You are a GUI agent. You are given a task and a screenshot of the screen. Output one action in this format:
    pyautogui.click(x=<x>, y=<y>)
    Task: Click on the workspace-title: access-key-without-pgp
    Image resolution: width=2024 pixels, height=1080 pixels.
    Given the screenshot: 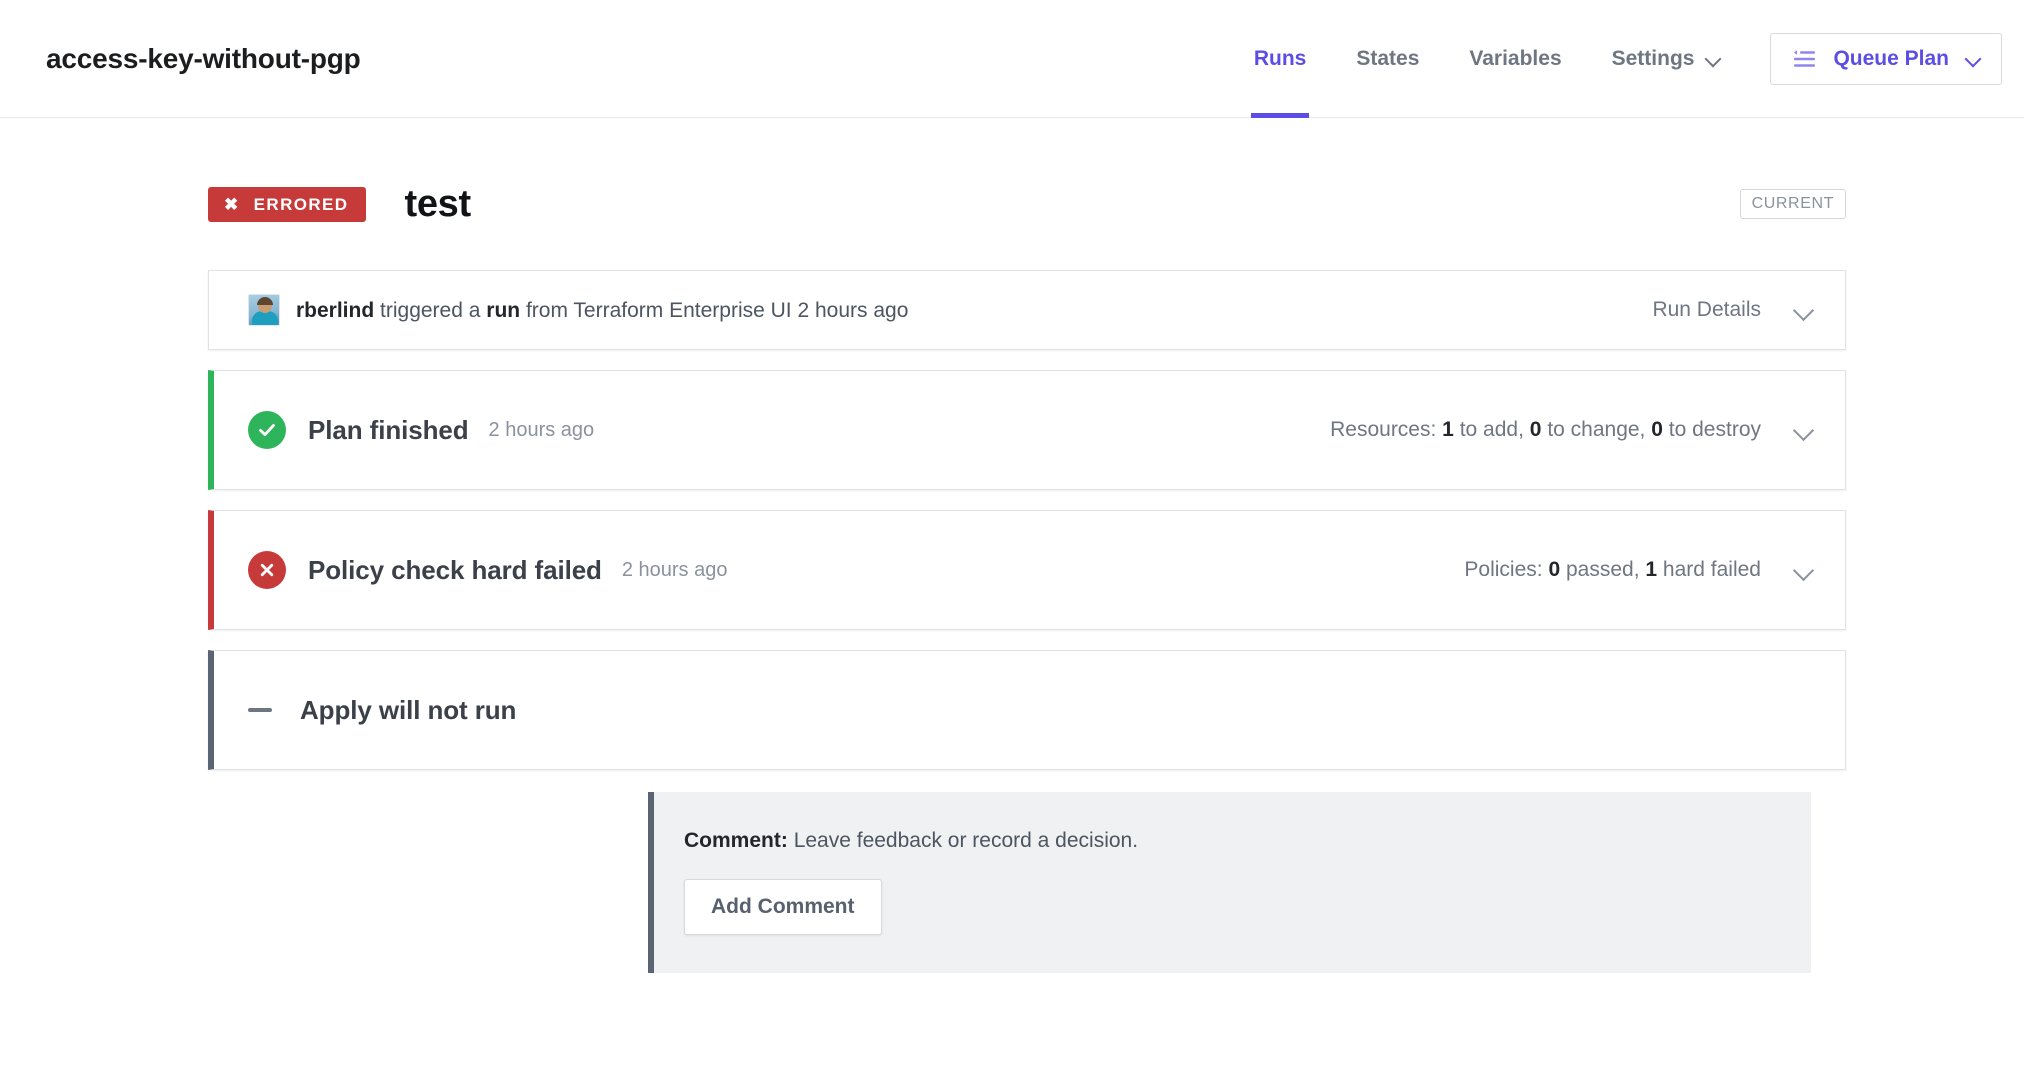 What is the action you would take?
    pyautogui.click(x=203, y=58)
    